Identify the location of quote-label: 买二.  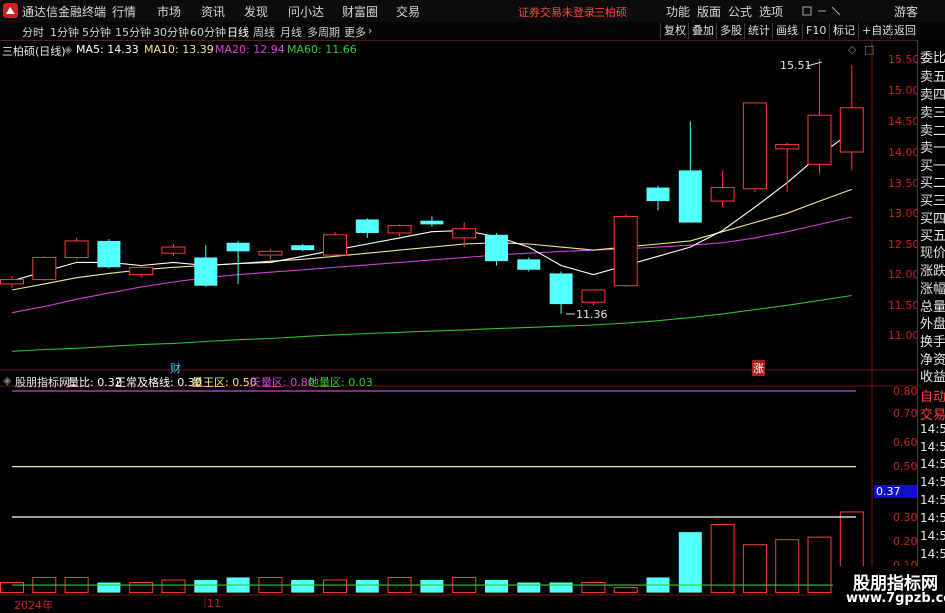
(932, 183).